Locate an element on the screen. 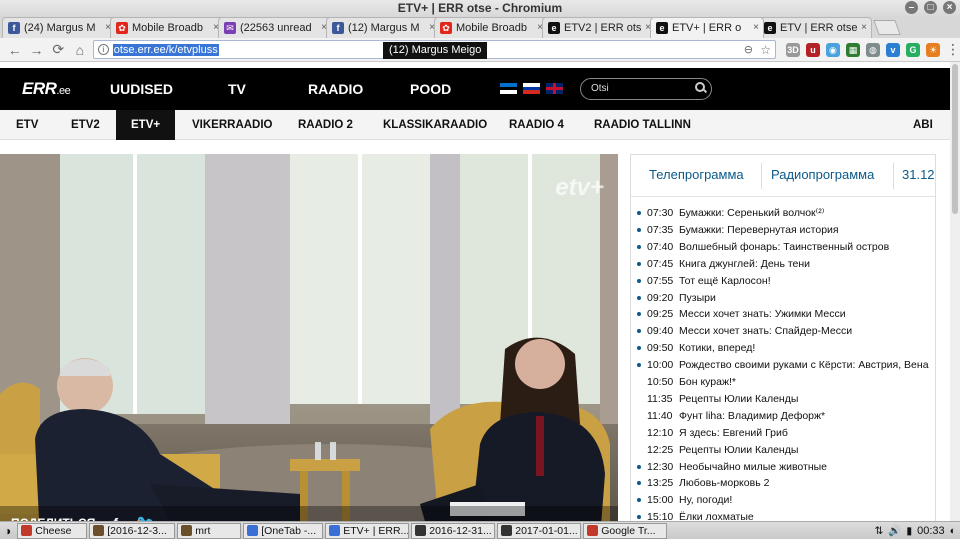  schedule-time: 07:55 is located at coordinates (660, 280).